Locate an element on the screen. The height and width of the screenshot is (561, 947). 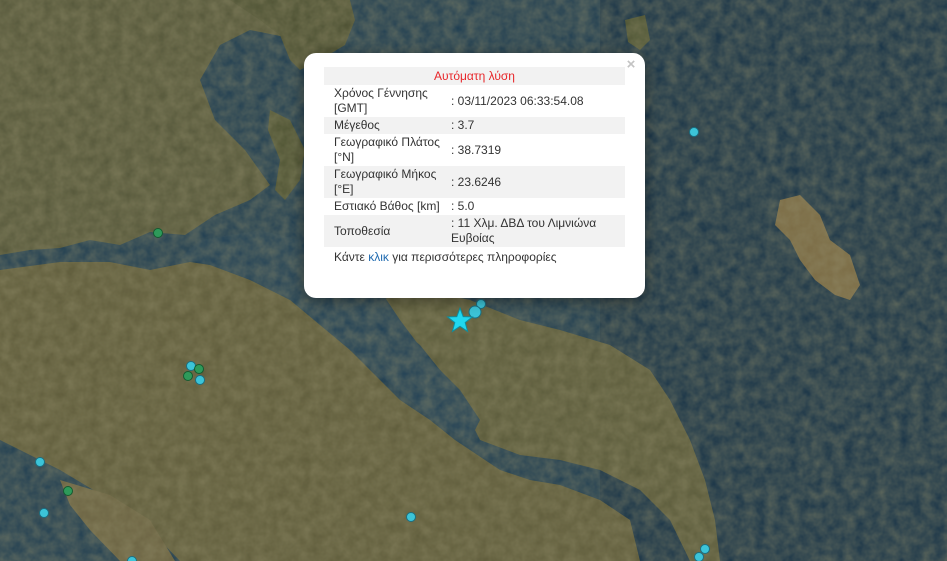
close-icon: × is located at coordinates (631, 65).